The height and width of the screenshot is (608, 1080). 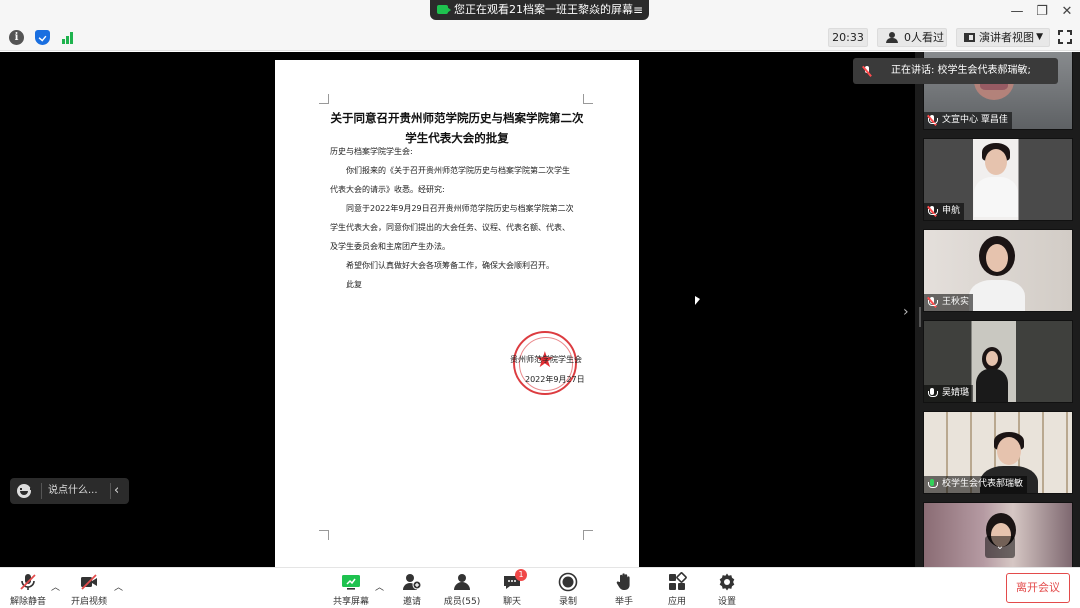 What do you see at coordinates (540, 37) in the screenshot?
I see `meeting-status-bar: i 20:33 0人看过 演讲者视图 ▼` at bounding box center [540, 37].